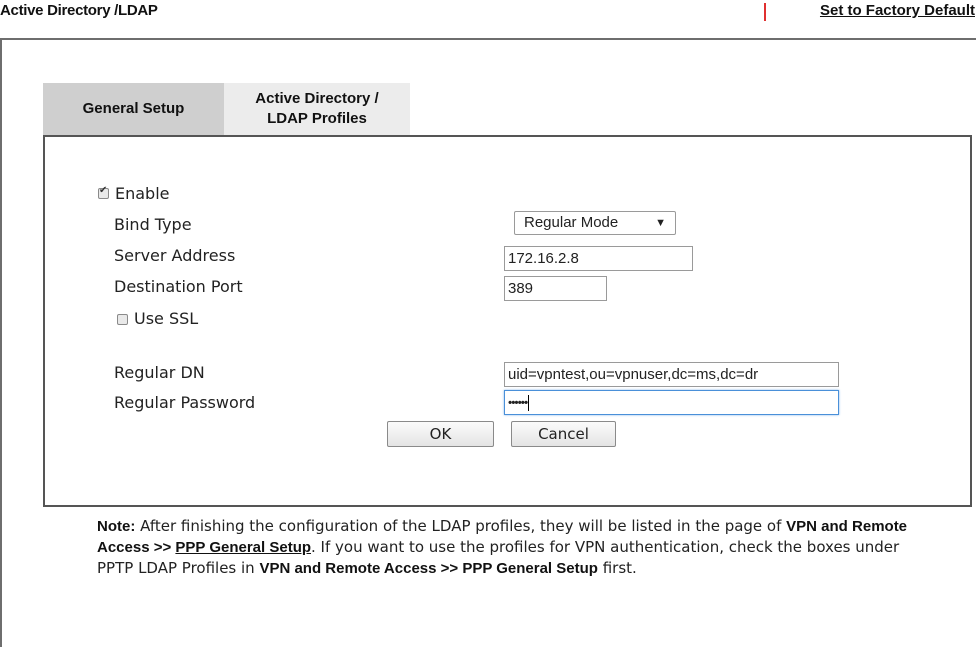 The image size is (976, 647). I want to click on tab-ldap-profiles-label: Active Directory / LDAP Profiles, so click(316, 109).